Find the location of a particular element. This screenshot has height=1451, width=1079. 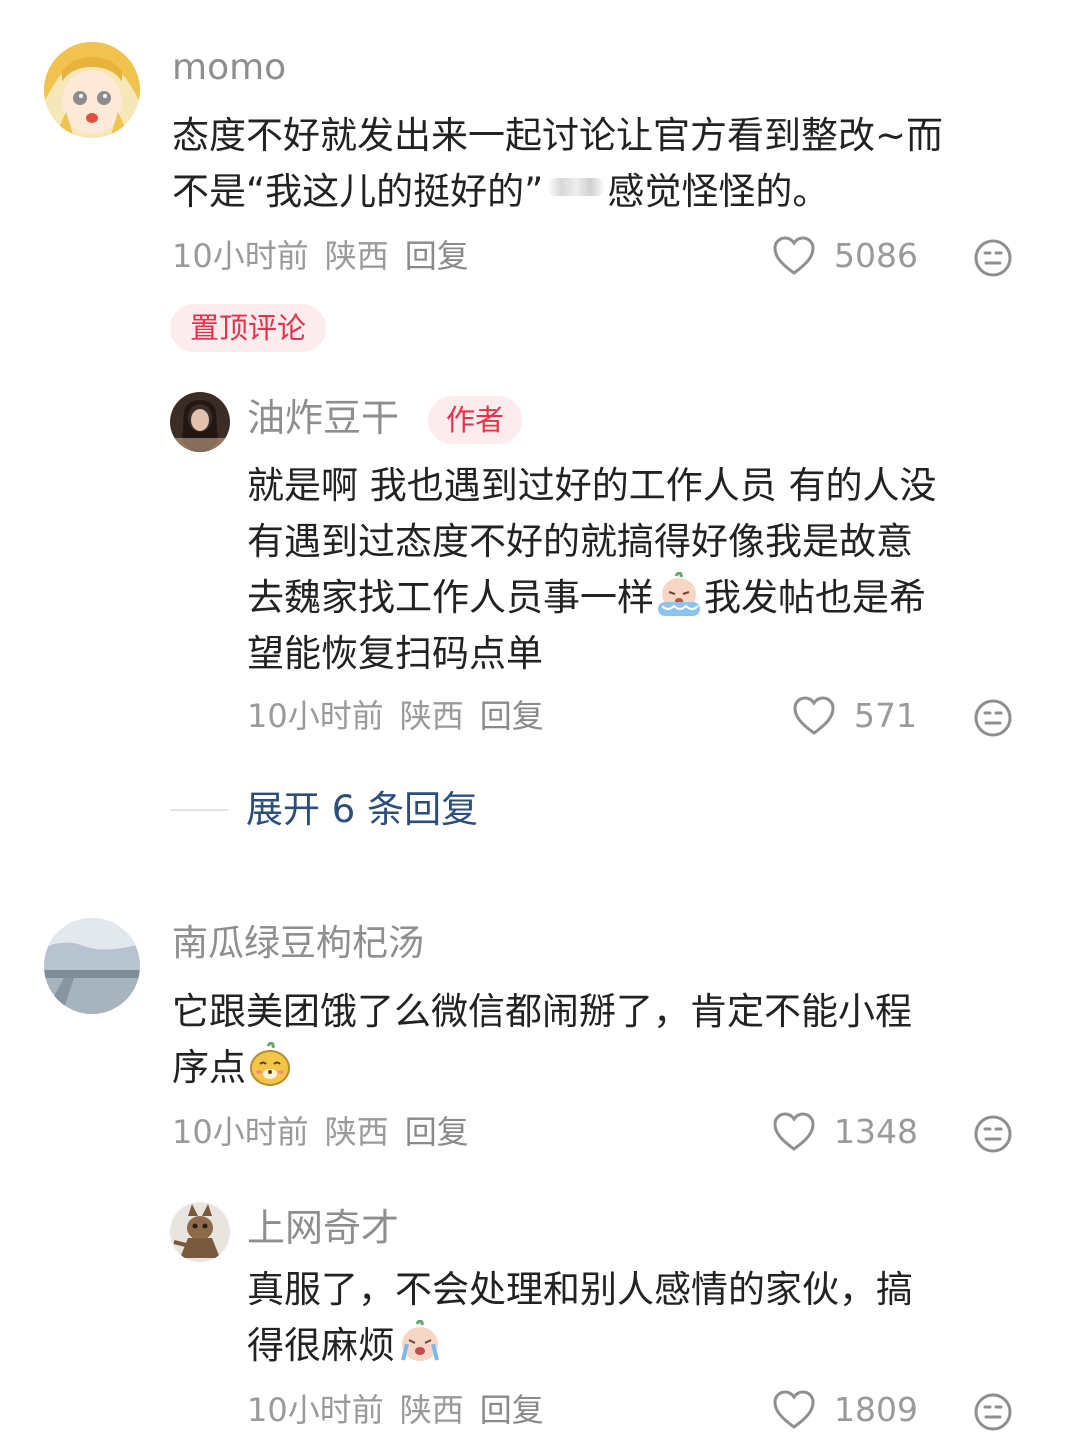

comment-line: 序点 is located at coordinates (542, 1068).